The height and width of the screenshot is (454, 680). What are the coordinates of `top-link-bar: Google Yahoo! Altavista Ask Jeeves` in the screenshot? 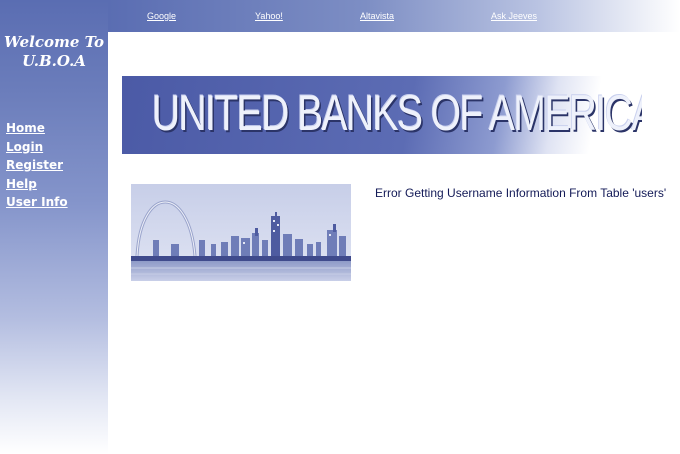 It's located at (394, 16).